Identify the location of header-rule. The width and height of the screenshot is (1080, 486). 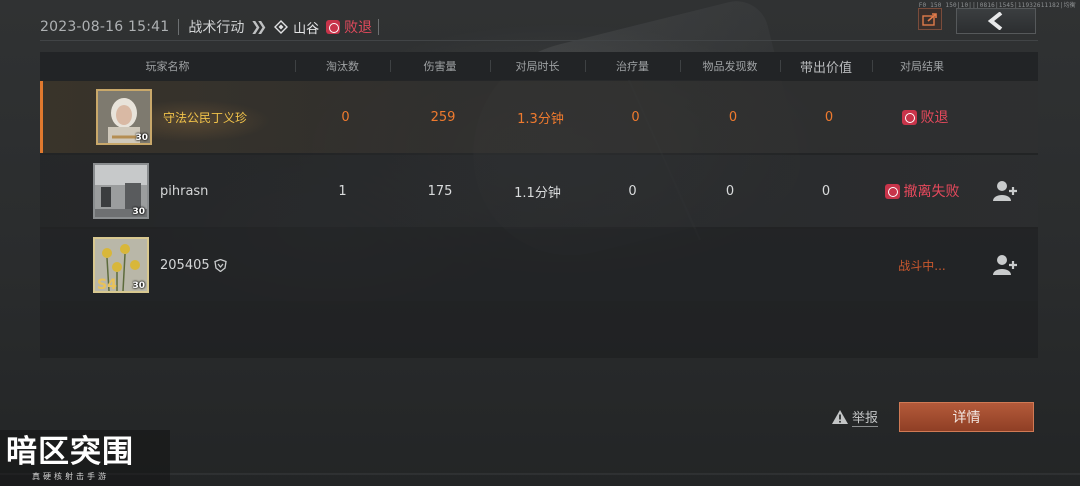
(539, 40).